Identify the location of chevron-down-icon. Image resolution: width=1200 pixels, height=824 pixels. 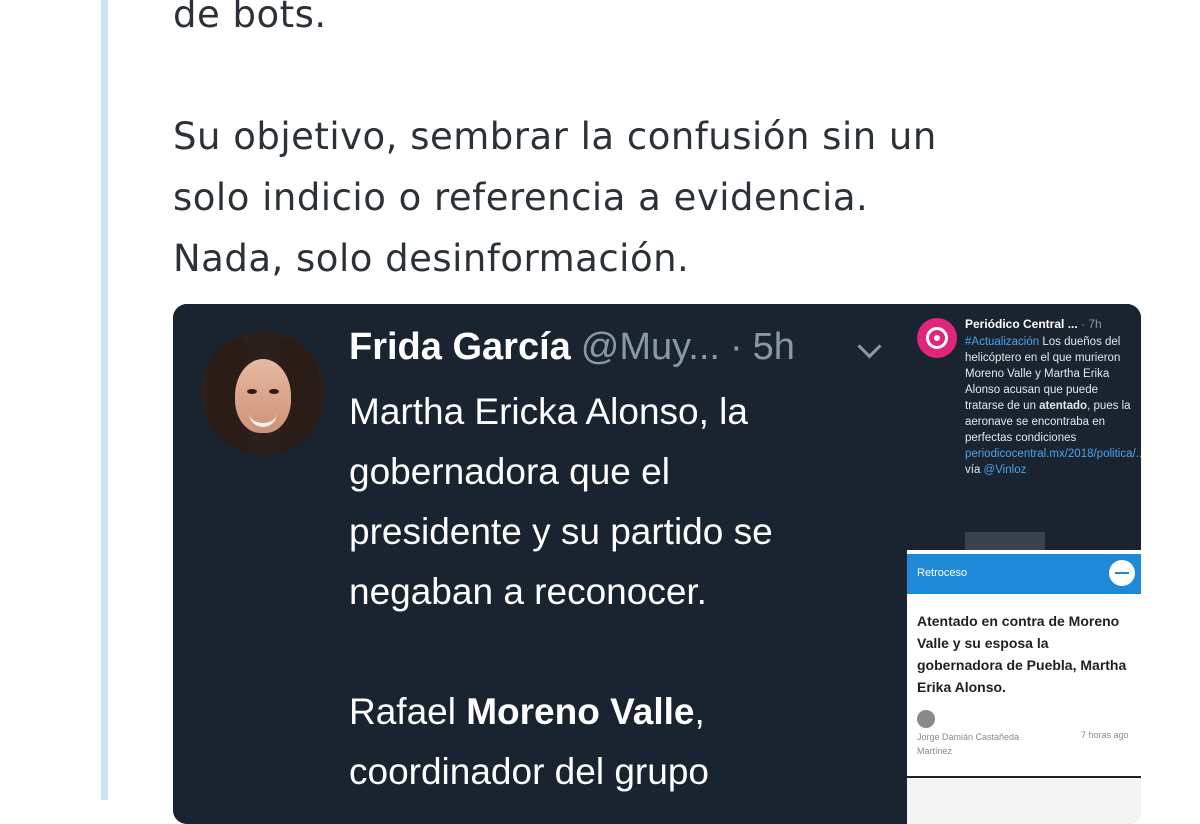
(869, 346).